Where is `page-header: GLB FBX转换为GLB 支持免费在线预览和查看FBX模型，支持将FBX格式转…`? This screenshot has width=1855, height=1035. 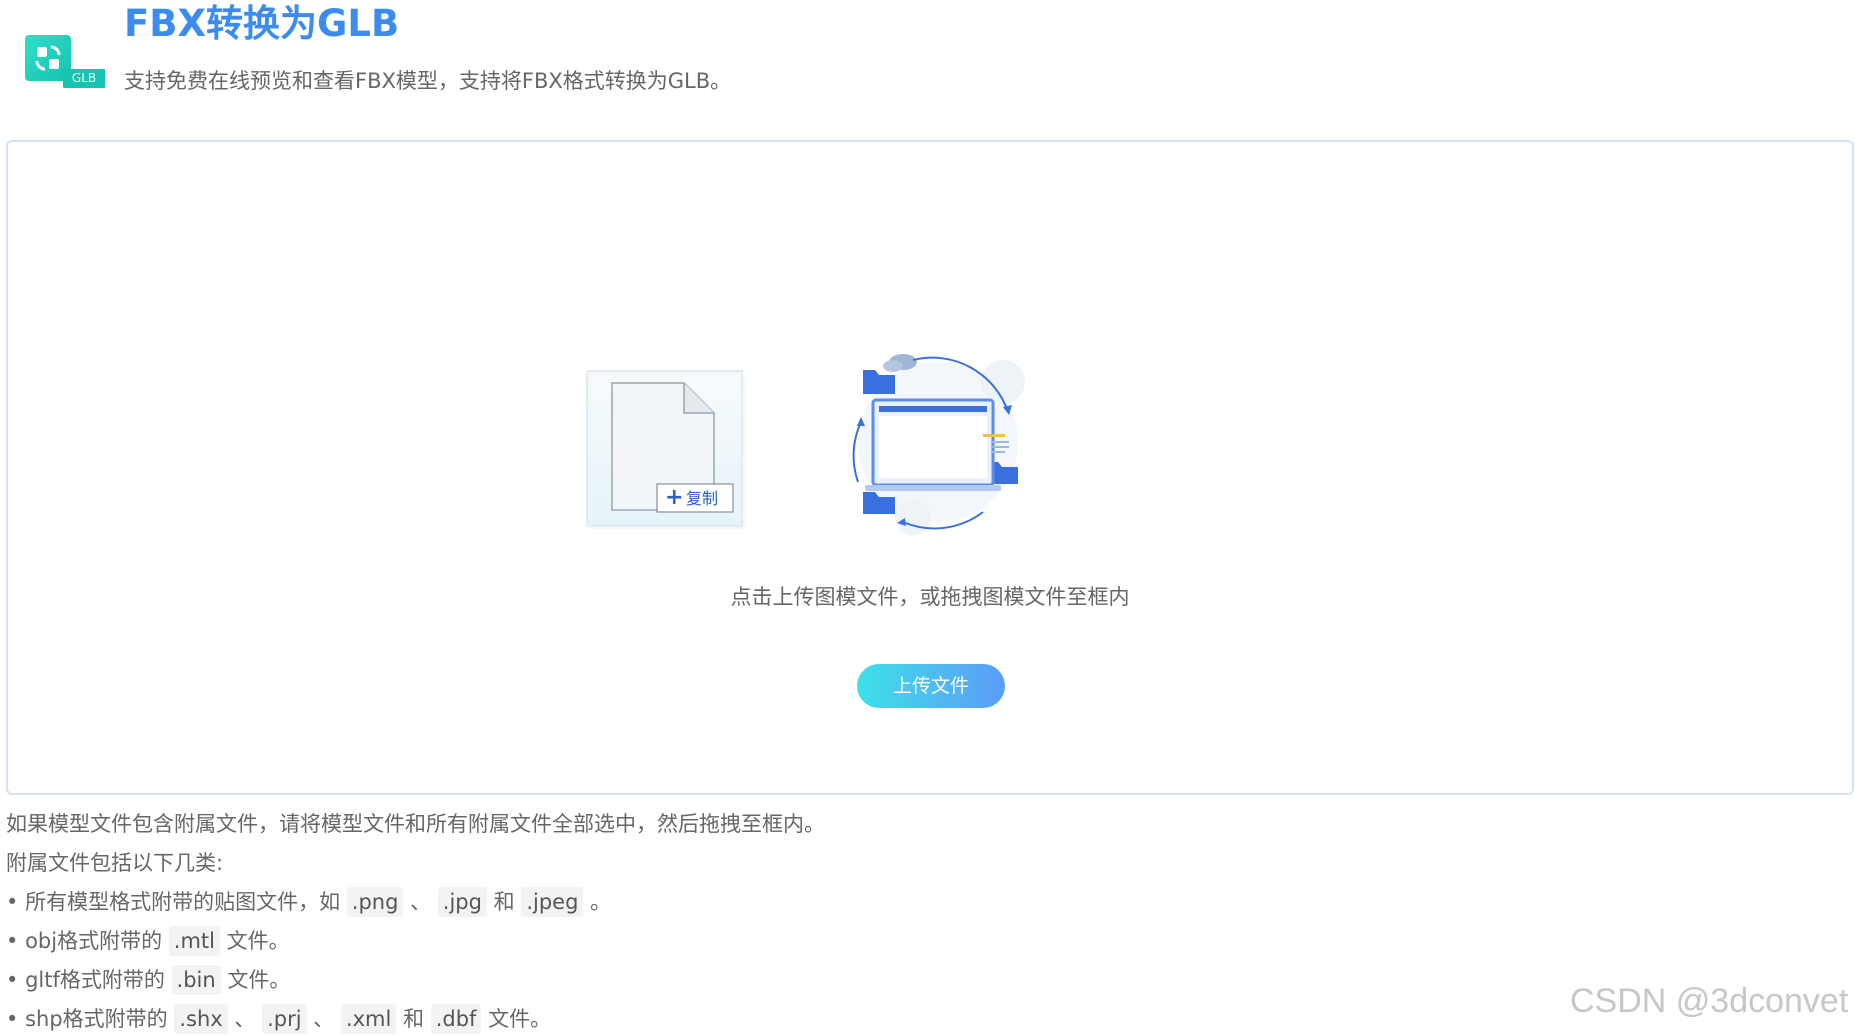 page-header: GLB FBX转换为GLB 支持免费在线预览和查看FBX模型，支持将FBX格式转… is located at coordinates (927, 65).